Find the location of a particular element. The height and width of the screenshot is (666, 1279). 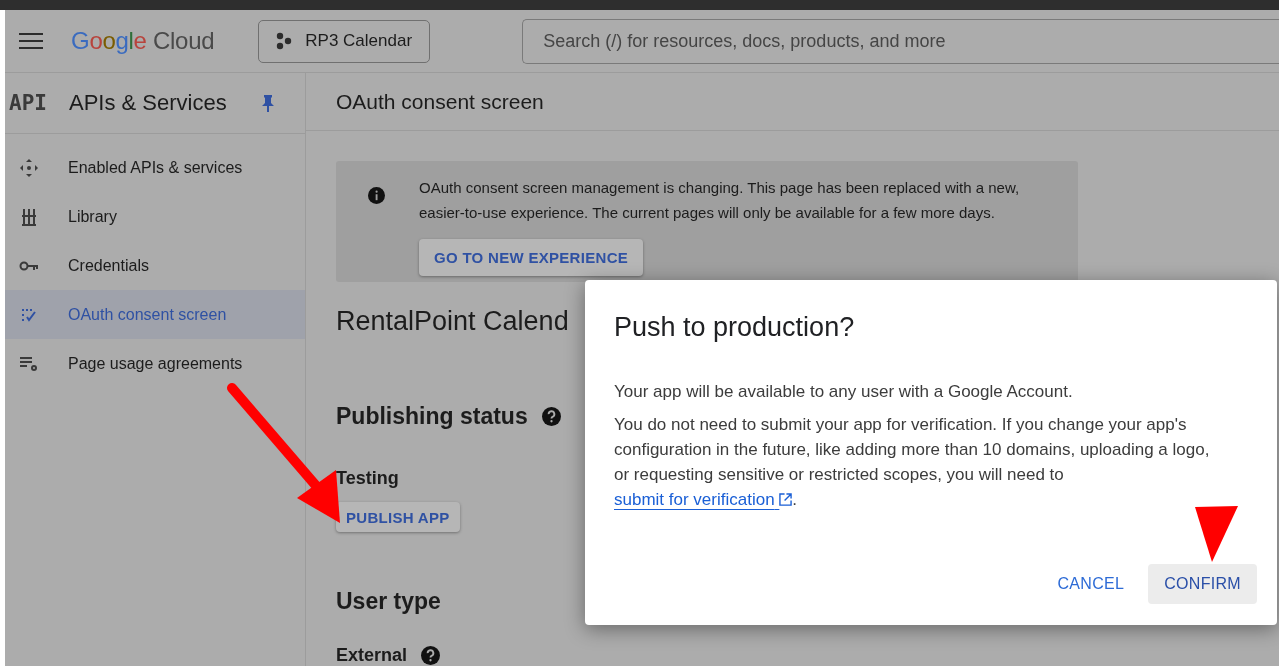

diamond-dots-icon is located at coordinates (29, 167).